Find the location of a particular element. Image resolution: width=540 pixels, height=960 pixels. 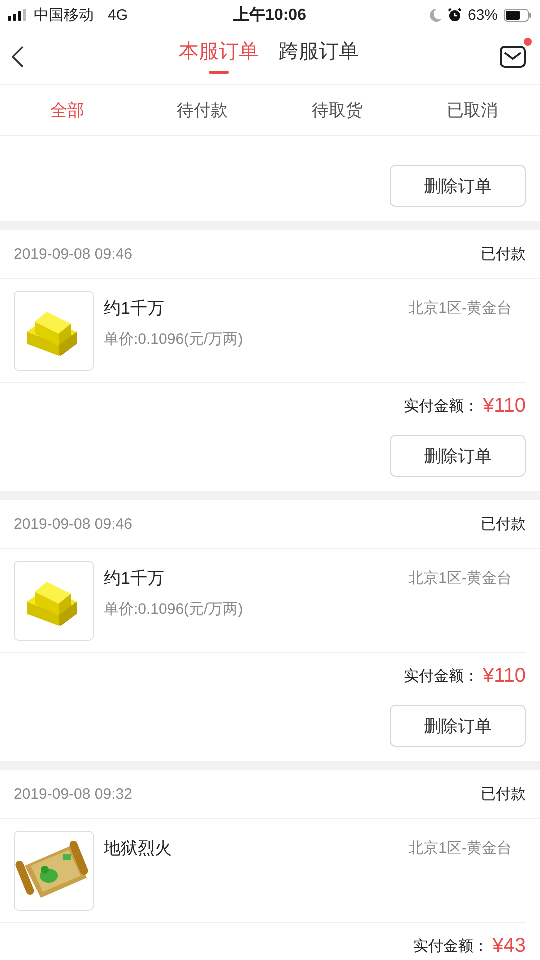

signal-icon is located at coordinates (18, 15).